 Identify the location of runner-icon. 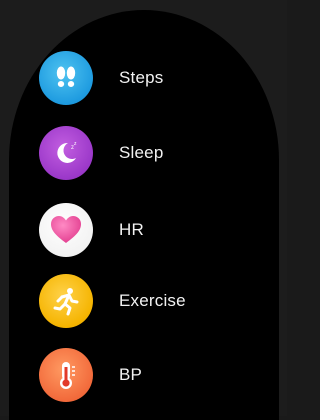
(66, 301).